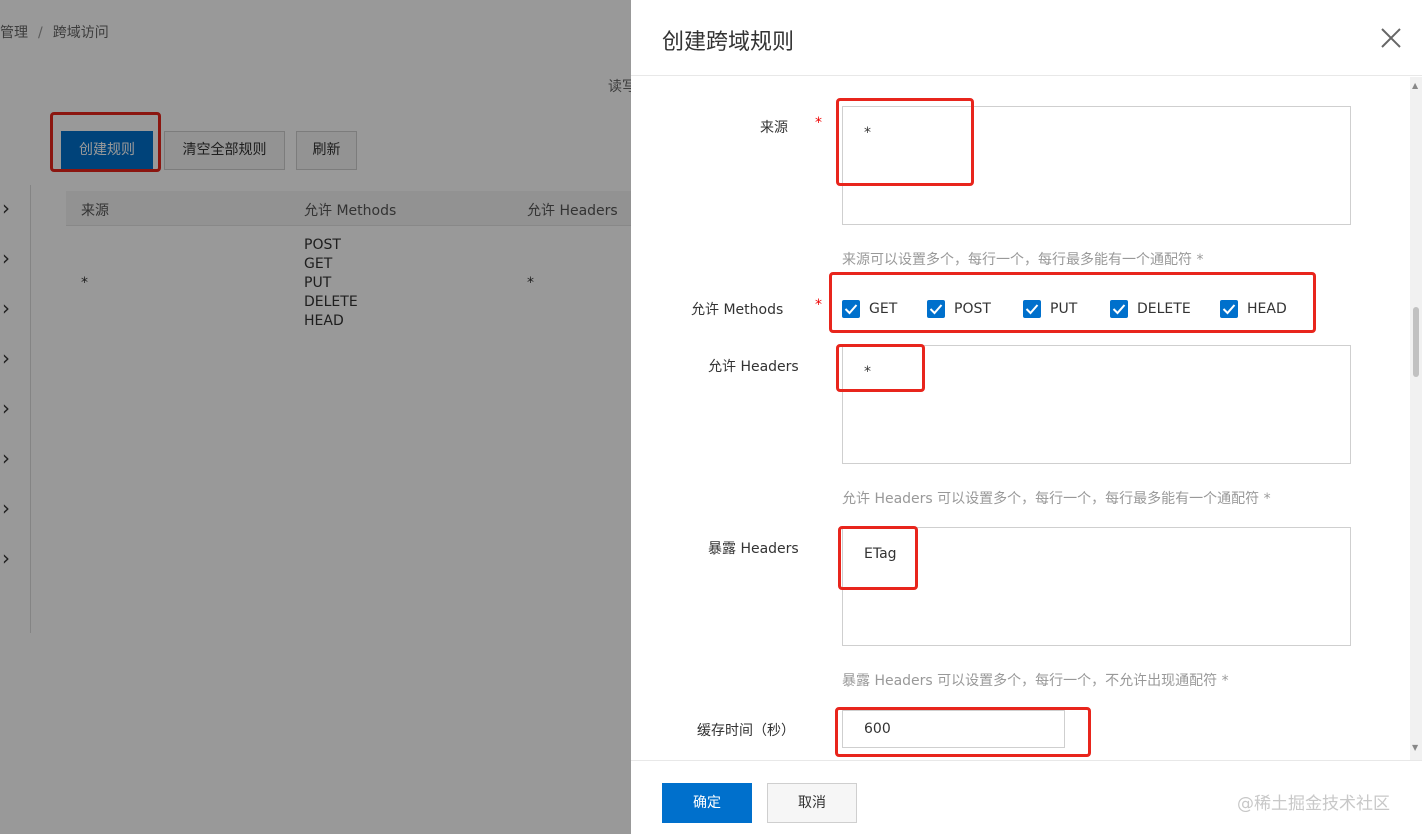 The image size is (1422, 834). I want to click on expose-headers-hint: 暴露 Headers 可以设置多个，每行一个，不允许出现通配符 *, so click(1035, 681).